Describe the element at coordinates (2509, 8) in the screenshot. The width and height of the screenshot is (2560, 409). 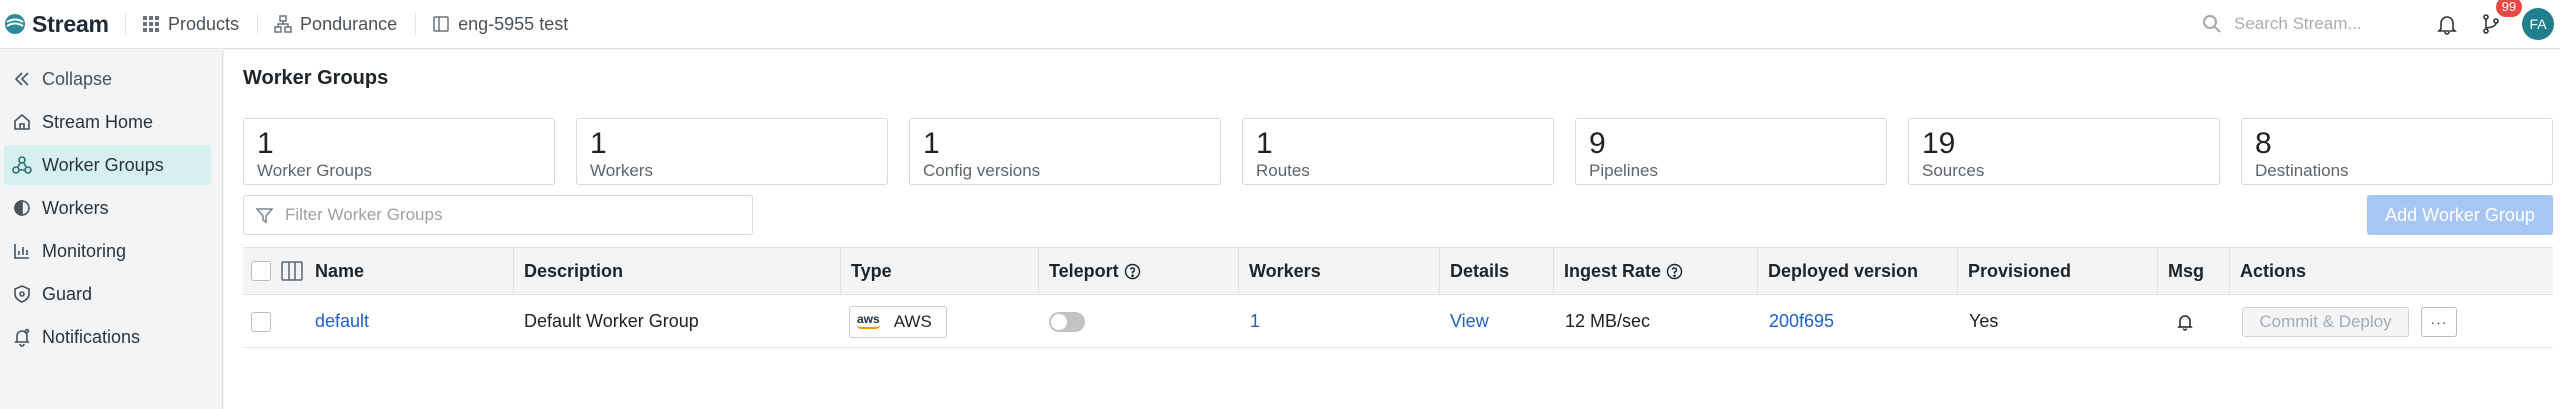
I see `changes-count-badge: 99` at that location.